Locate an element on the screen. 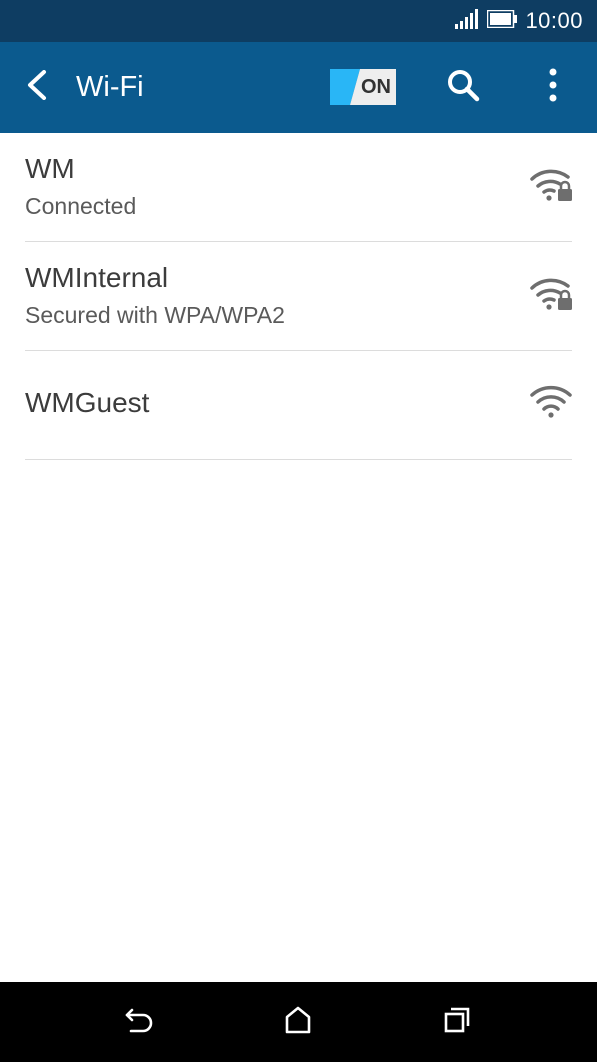  home-icon is located at coordinates (298, 1022).